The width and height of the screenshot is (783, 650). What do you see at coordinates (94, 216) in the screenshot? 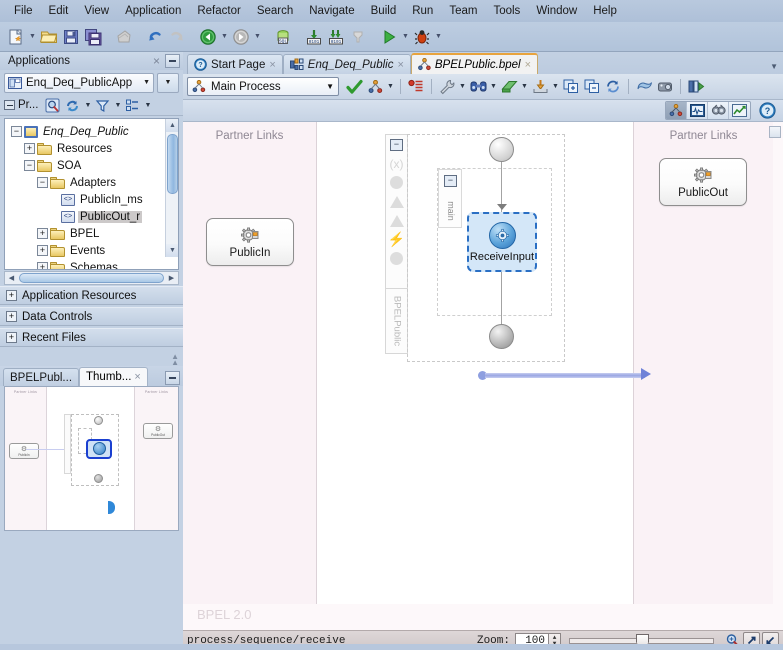
I see `tree-row-selected: <> PublicOut_r` at bounding box center [94, 216].